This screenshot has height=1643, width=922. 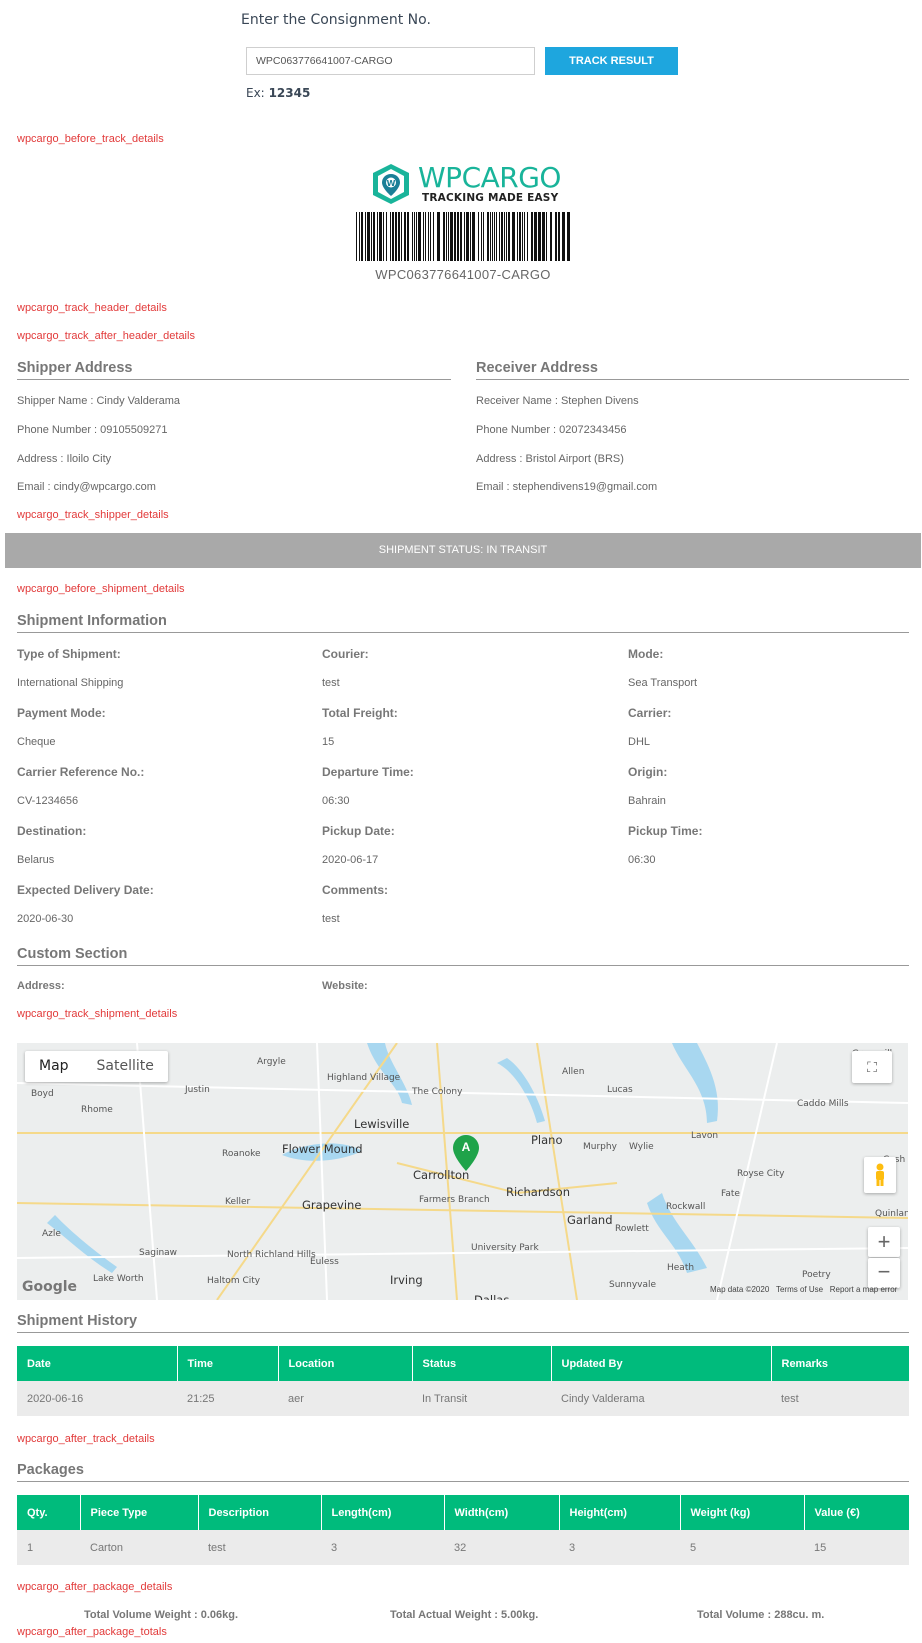 What do you see at coordinates (573, 1072) in the screenshot?
I see `map-place-label: Allen` at bounding box center [573, 1072].